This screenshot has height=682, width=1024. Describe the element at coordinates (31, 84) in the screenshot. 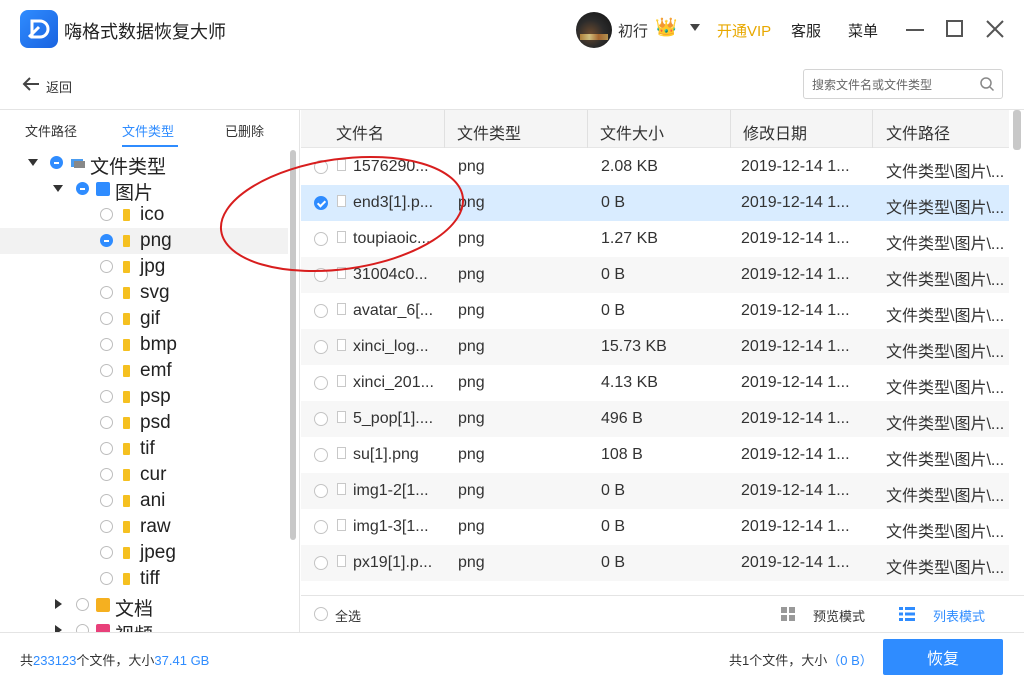

I see `back-arrow-icon` at that location.